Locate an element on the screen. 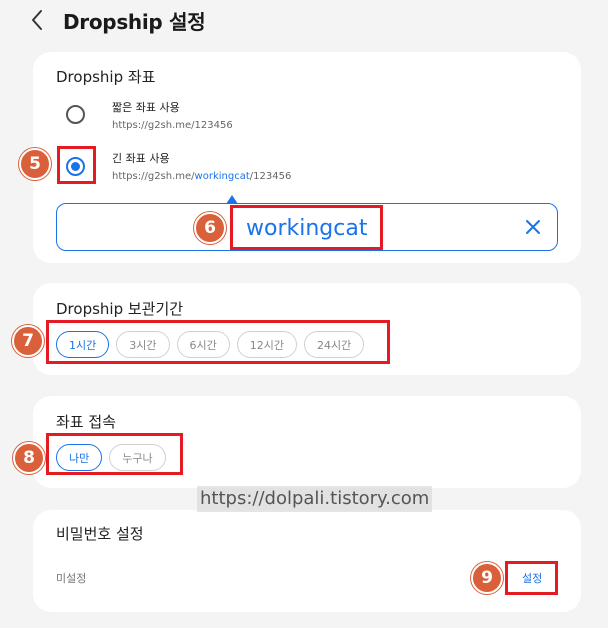 This screenshot has height=628, width=608. long-address-url: https://g2sh.me/workingcat/123456 is located at coordinates (201, 176).